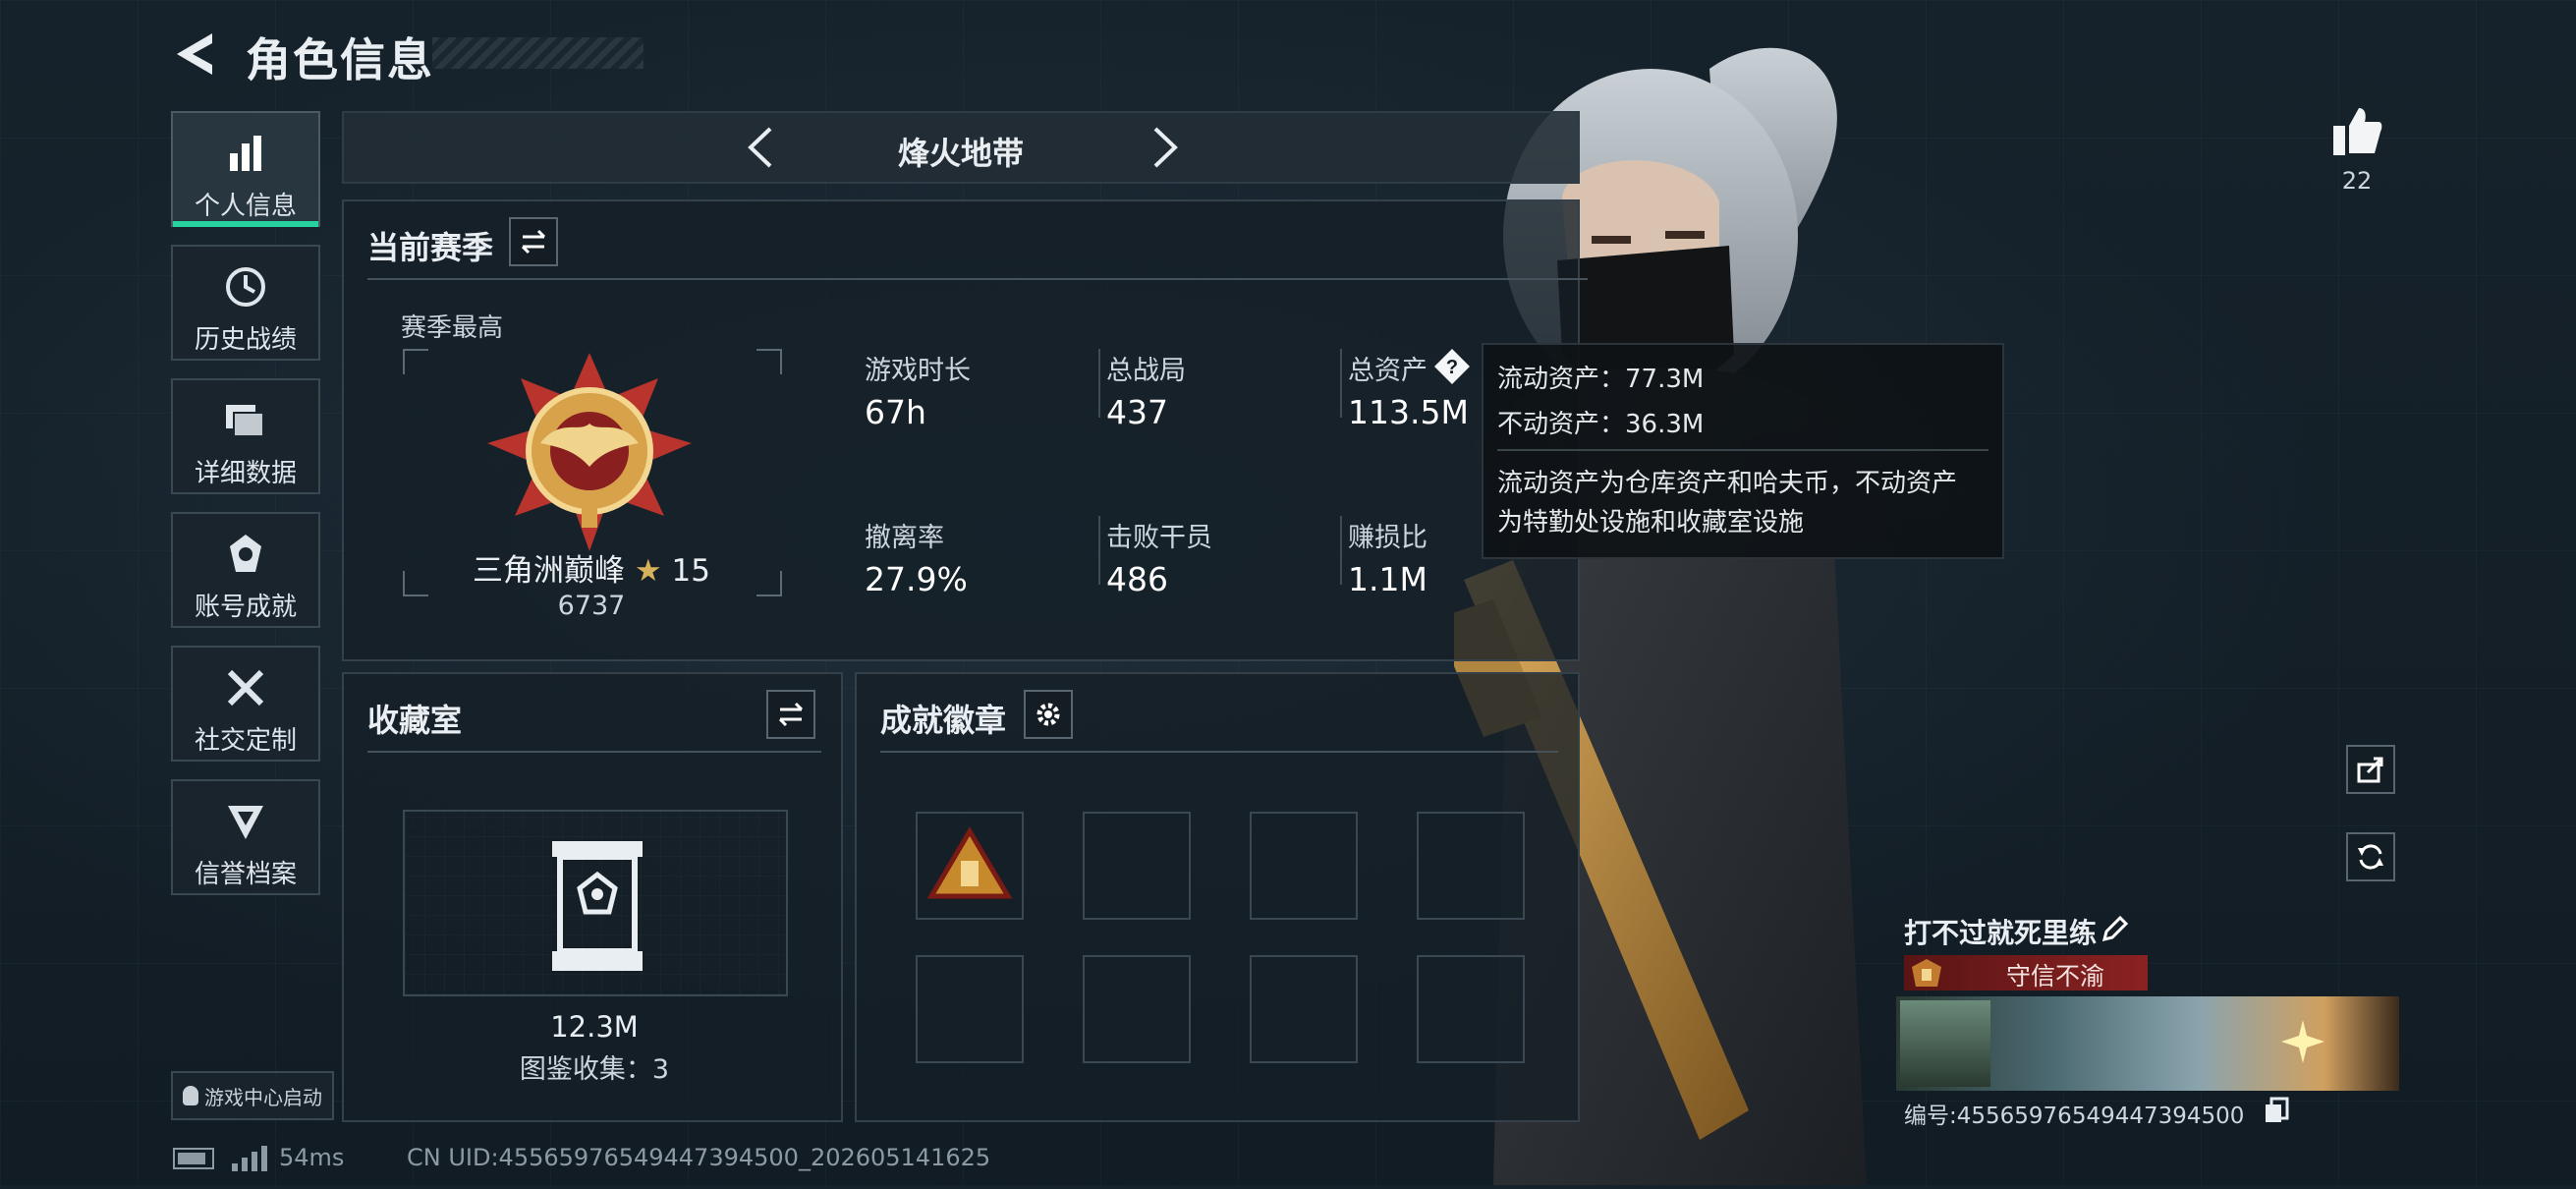 This screenshot has width=2576, height=1189. I want to click on tooltip-liquid-assets: 流动资产：77.3M, so click(1601, 379).